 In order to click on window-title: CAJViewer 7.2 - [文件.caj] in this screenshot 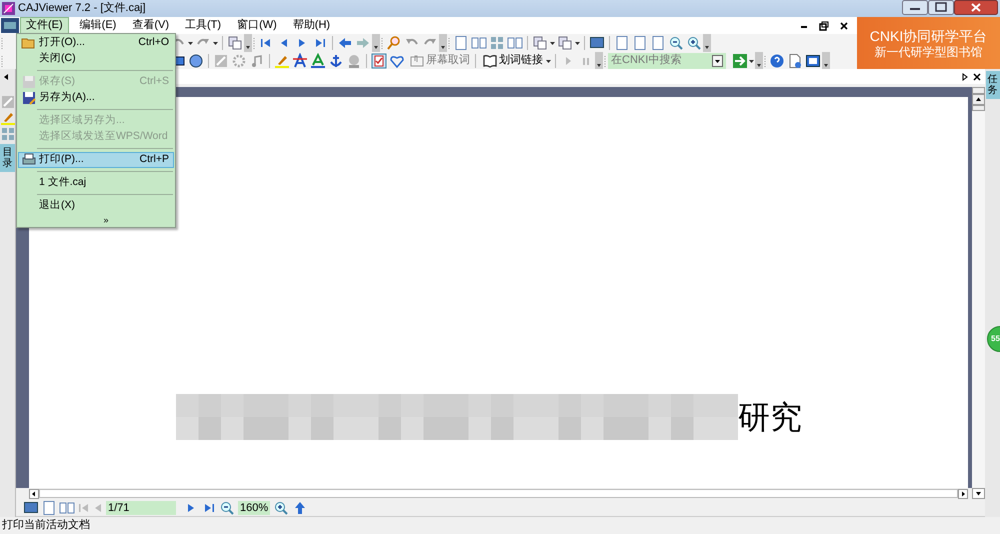, I will do `click(82, 8)`.